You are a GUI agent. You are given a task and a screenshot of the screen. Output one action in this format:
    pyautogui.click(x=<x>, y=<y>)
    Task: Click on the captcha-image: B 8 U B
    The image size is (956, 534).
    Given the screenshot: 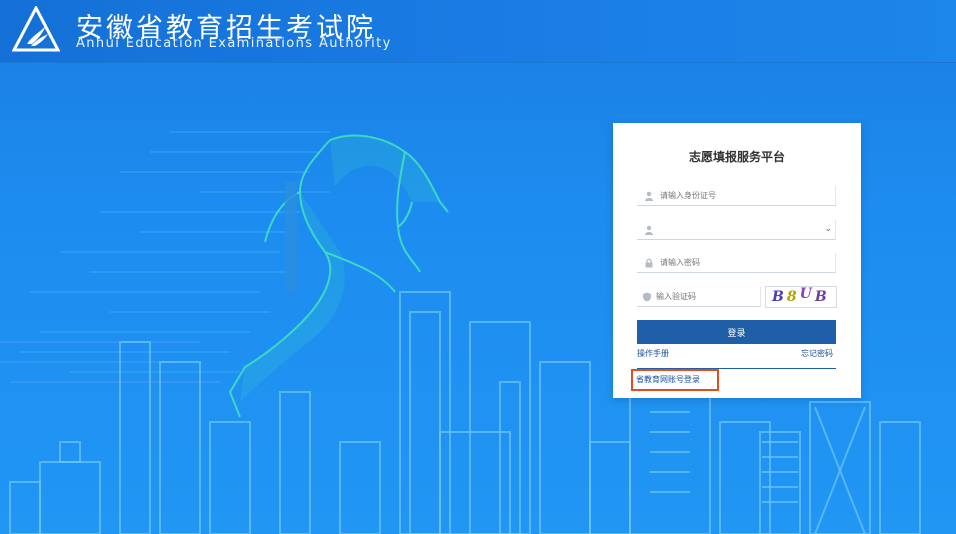 What is the action you would take?
    pyautogui.click(x=801, y=297)
    